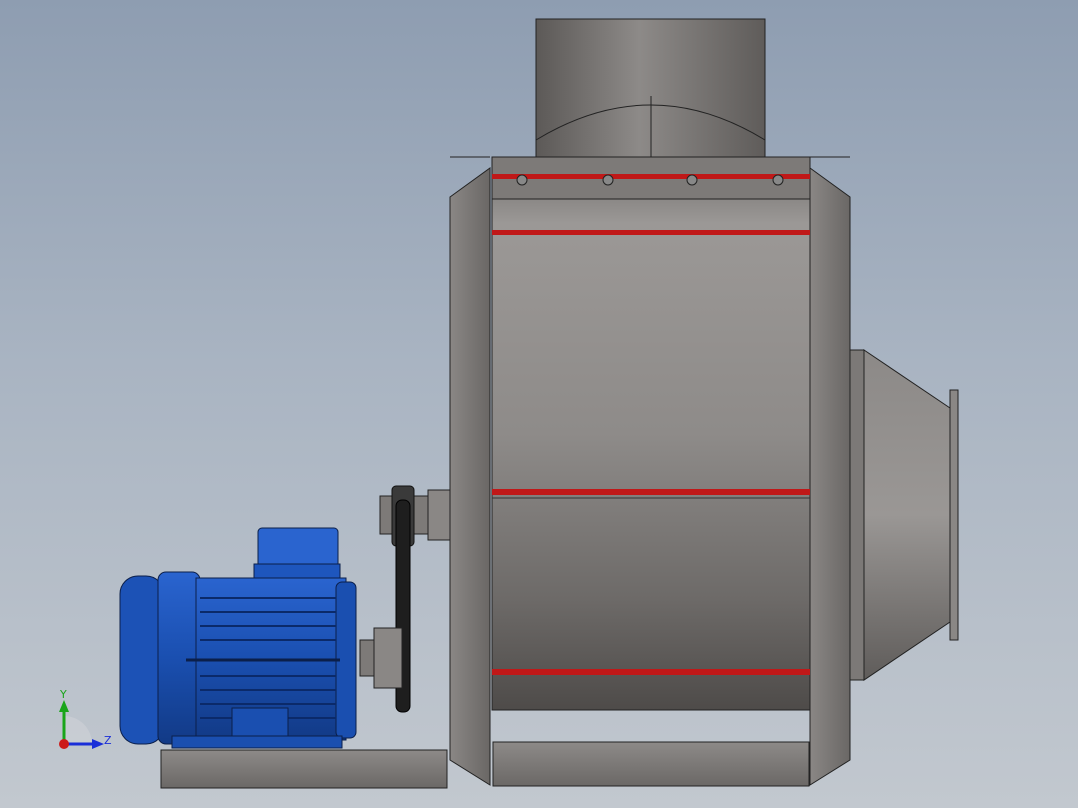 This screenshot has width=1078, height=808. Describe the element at coordinates (108, 740) in the screenshot. I see `z-axis-label: Z` at that location.